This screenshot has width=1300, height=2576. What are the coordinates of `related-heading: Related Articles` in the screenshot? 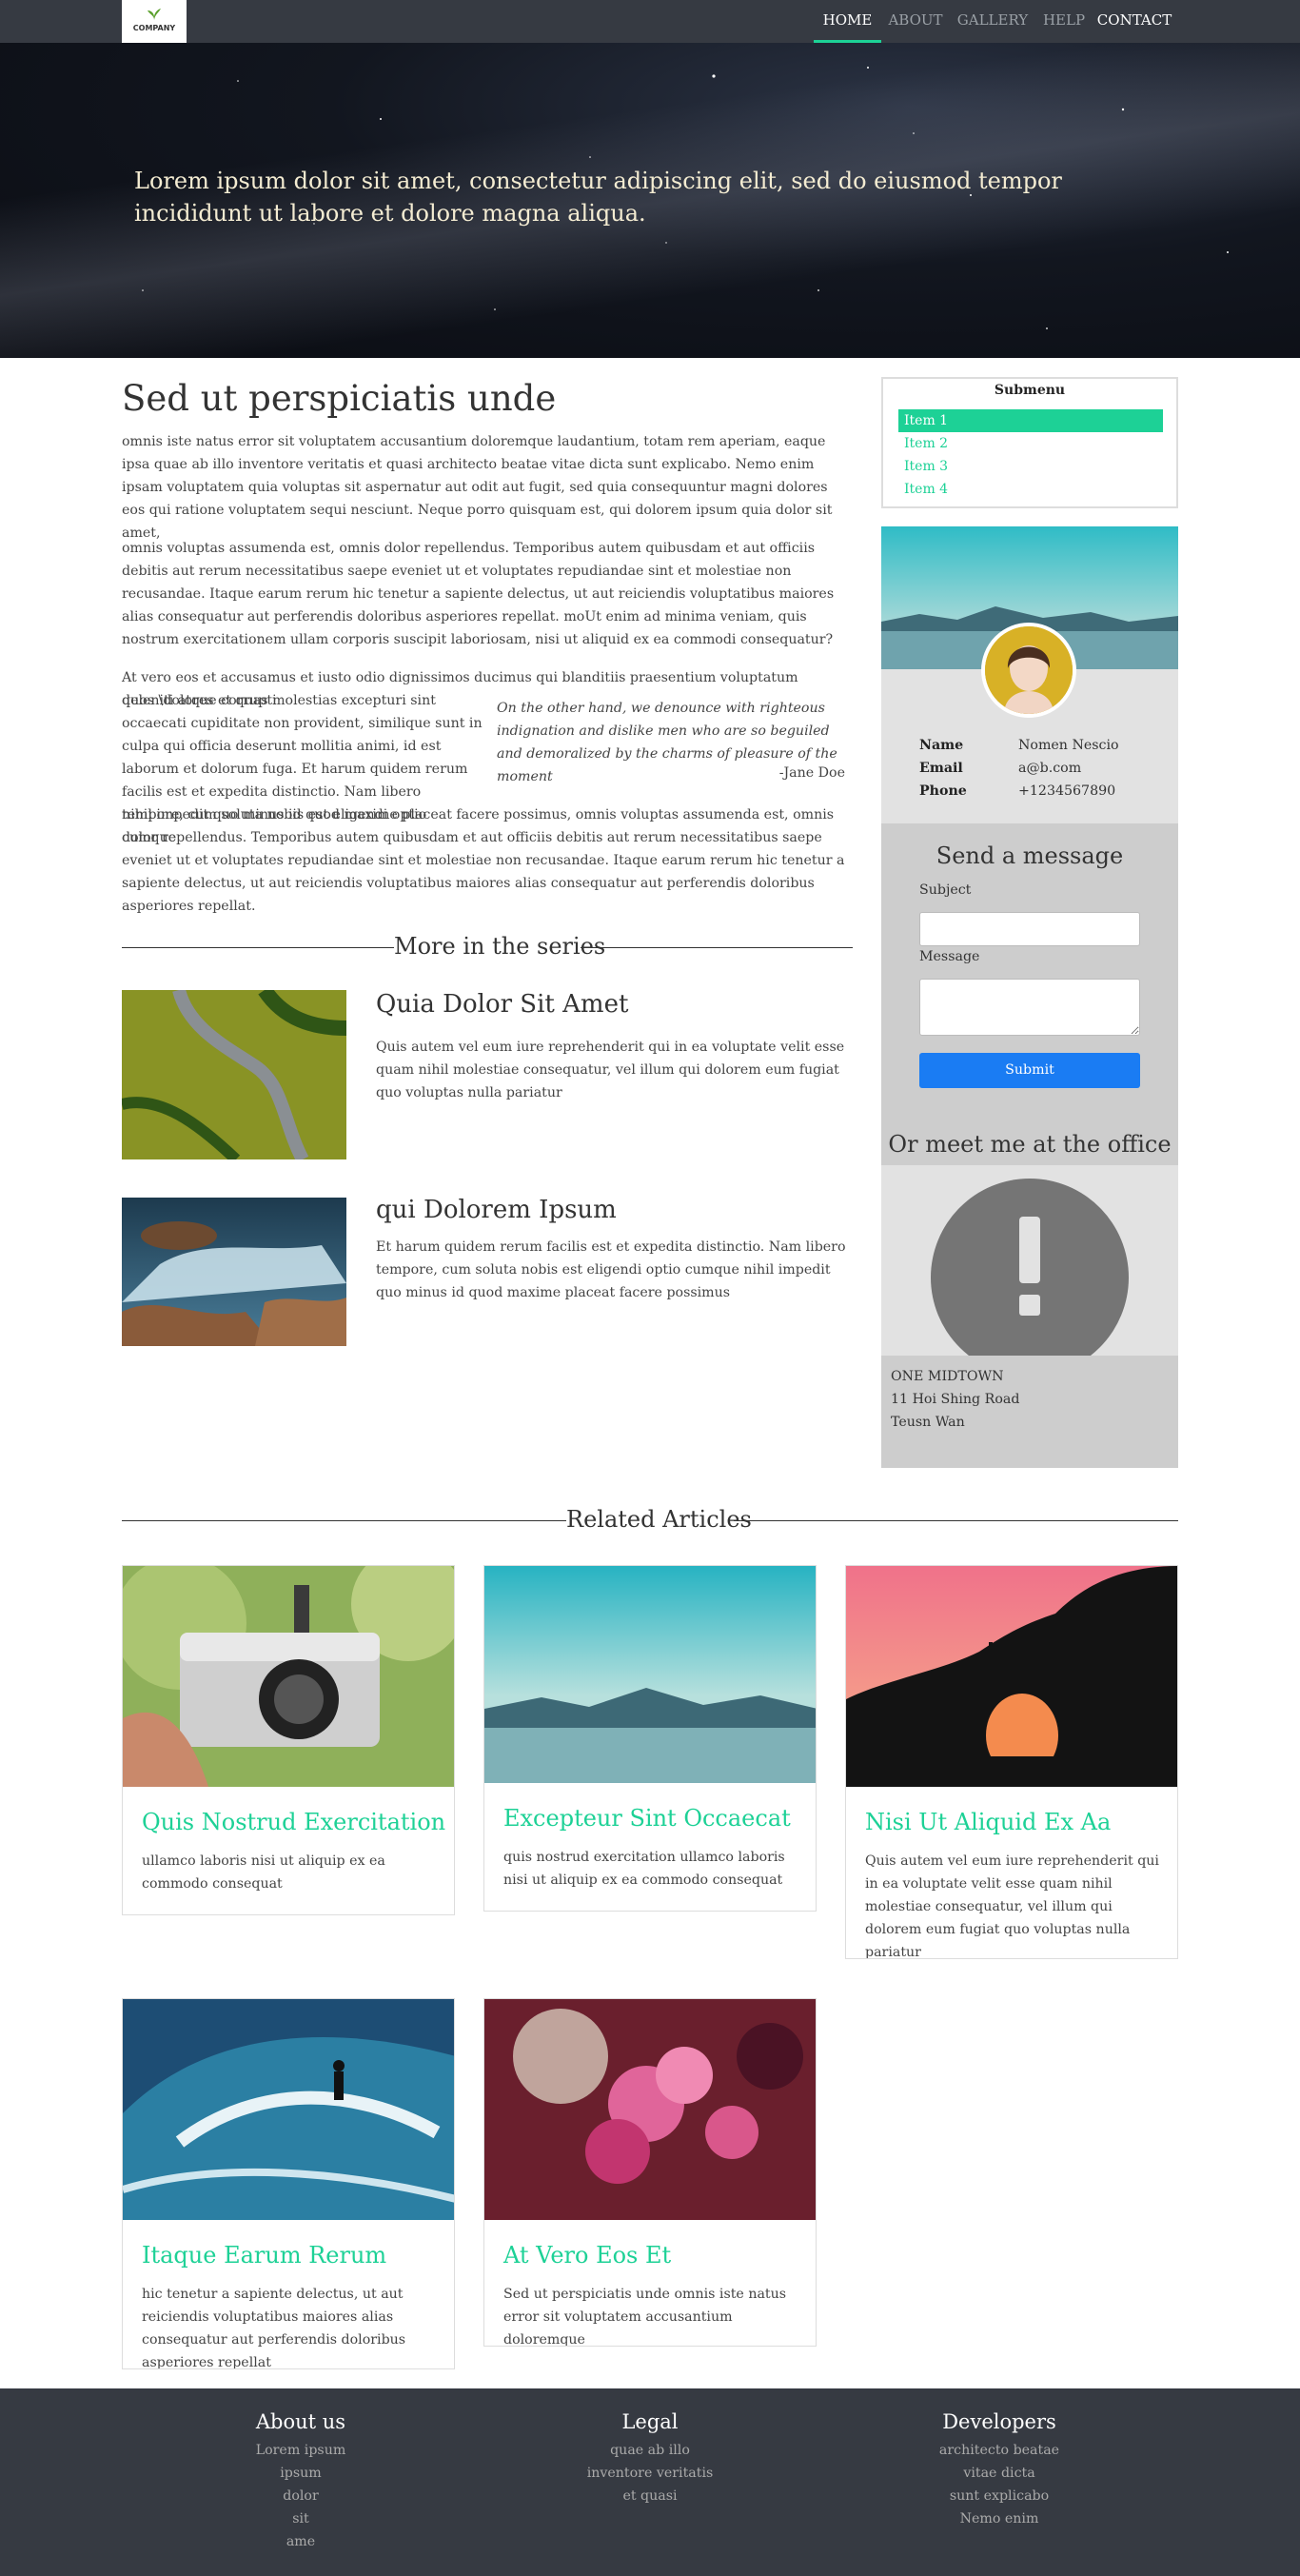 It's located at (650, 1520).